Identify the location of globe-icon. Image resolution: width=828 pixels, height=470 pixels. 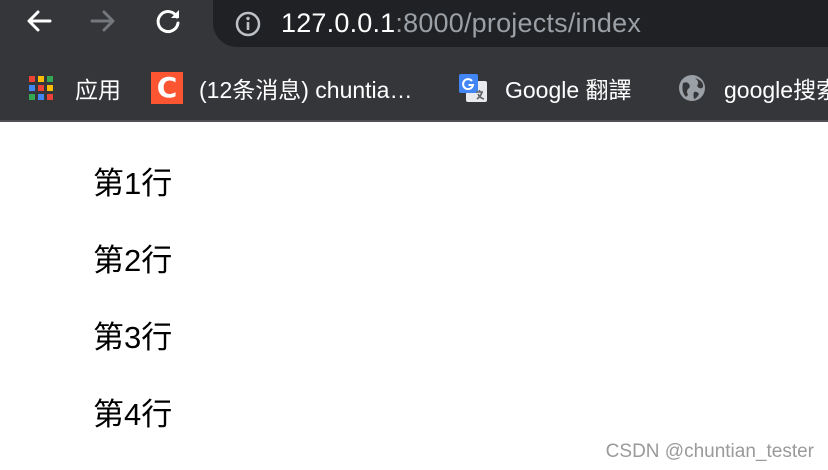
(692, 88).